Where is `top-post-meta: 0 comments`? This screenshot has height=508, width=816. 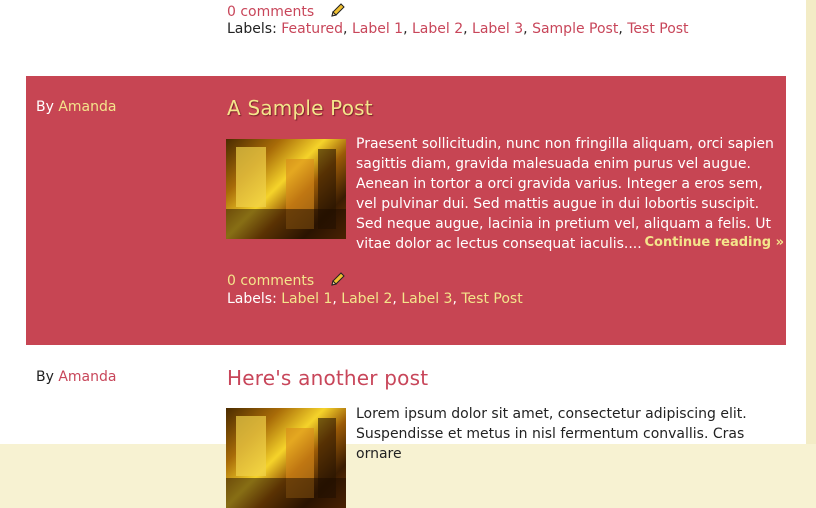 top-post-meta: 0 comments is located at coordinates (287, 12).